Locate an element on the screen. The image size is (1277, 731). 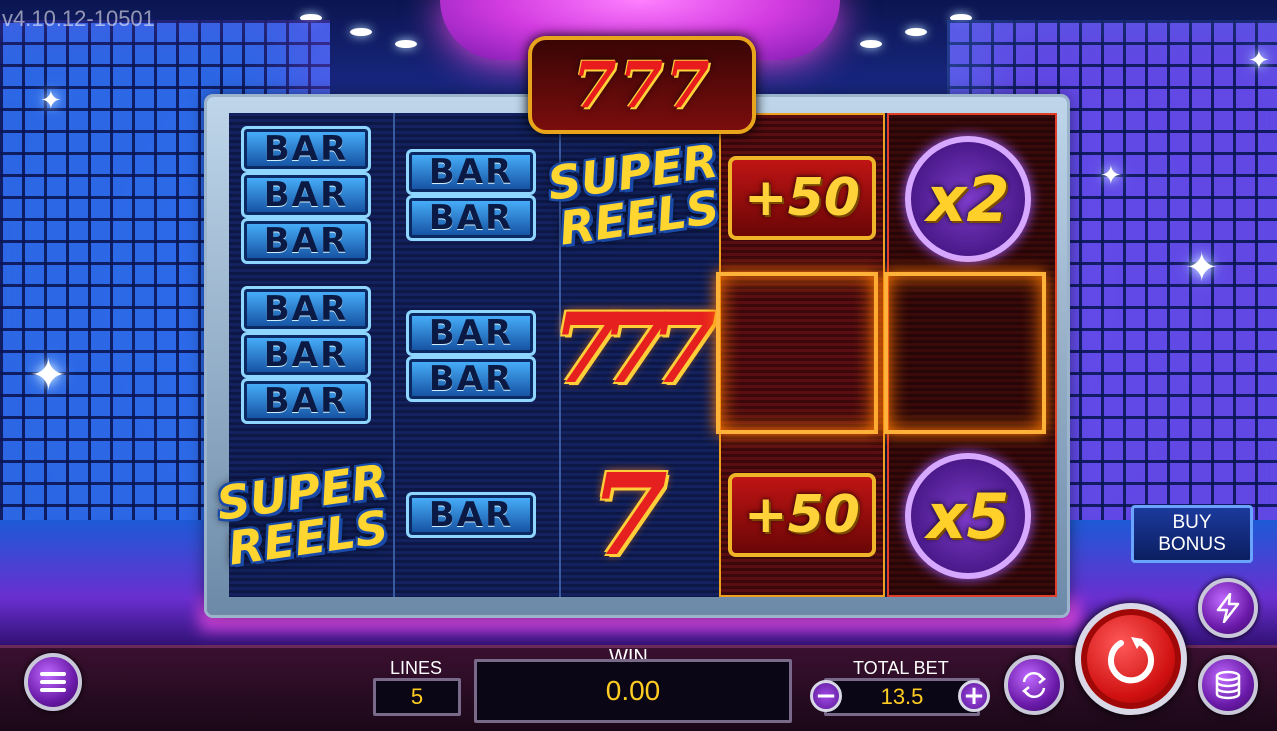
autoplay-icon is located at coordinates (1034, 685).